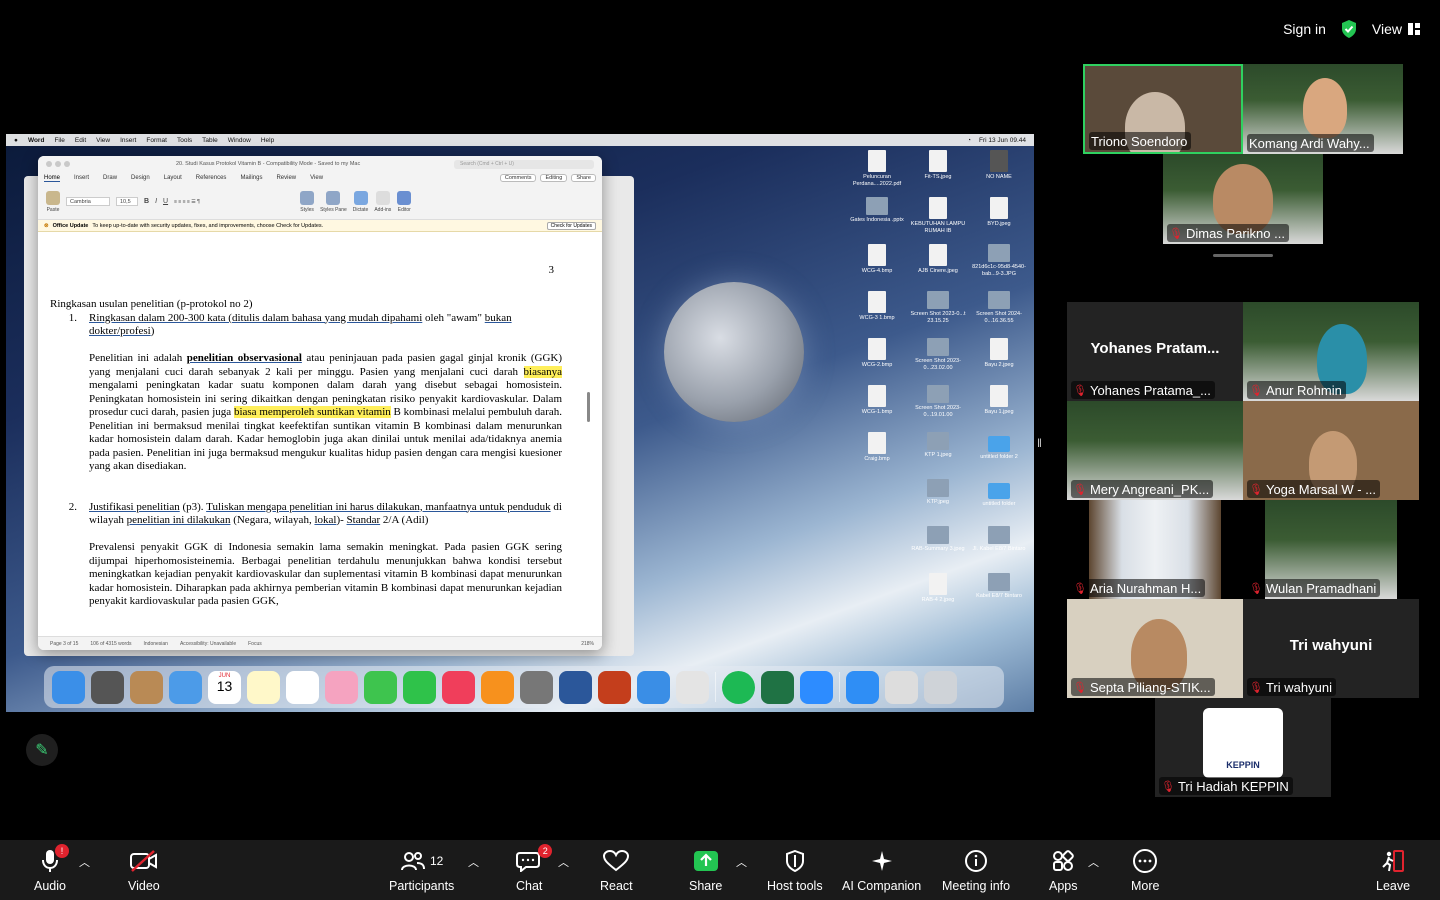  What do you see at coordinates (938, 401) in the screenshot?
I see `desktop-file-icon: Screen Shot 2023-0...19.01.00` at bounding box center [938, 401].